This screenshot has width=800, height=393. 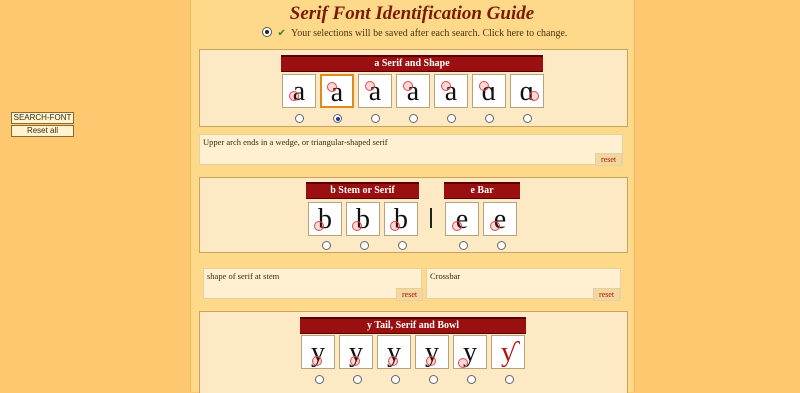 I want to click on group-divider, so click(x=431, y=218).